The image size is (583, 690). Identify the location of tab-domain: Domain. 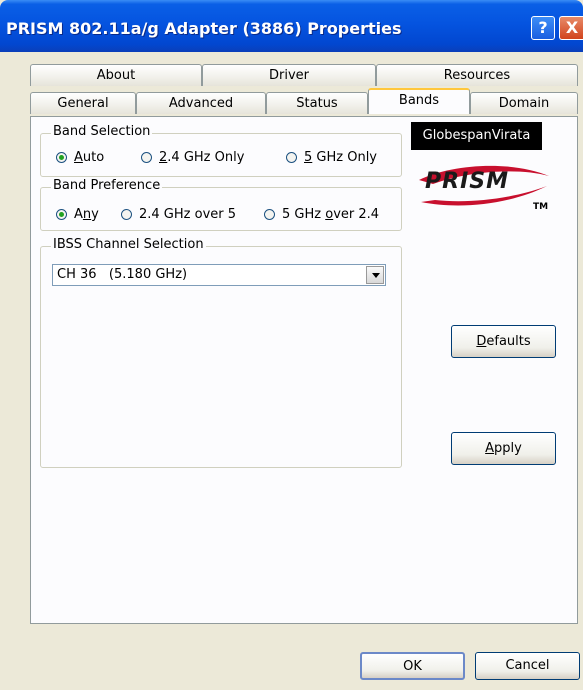
(524, 103).